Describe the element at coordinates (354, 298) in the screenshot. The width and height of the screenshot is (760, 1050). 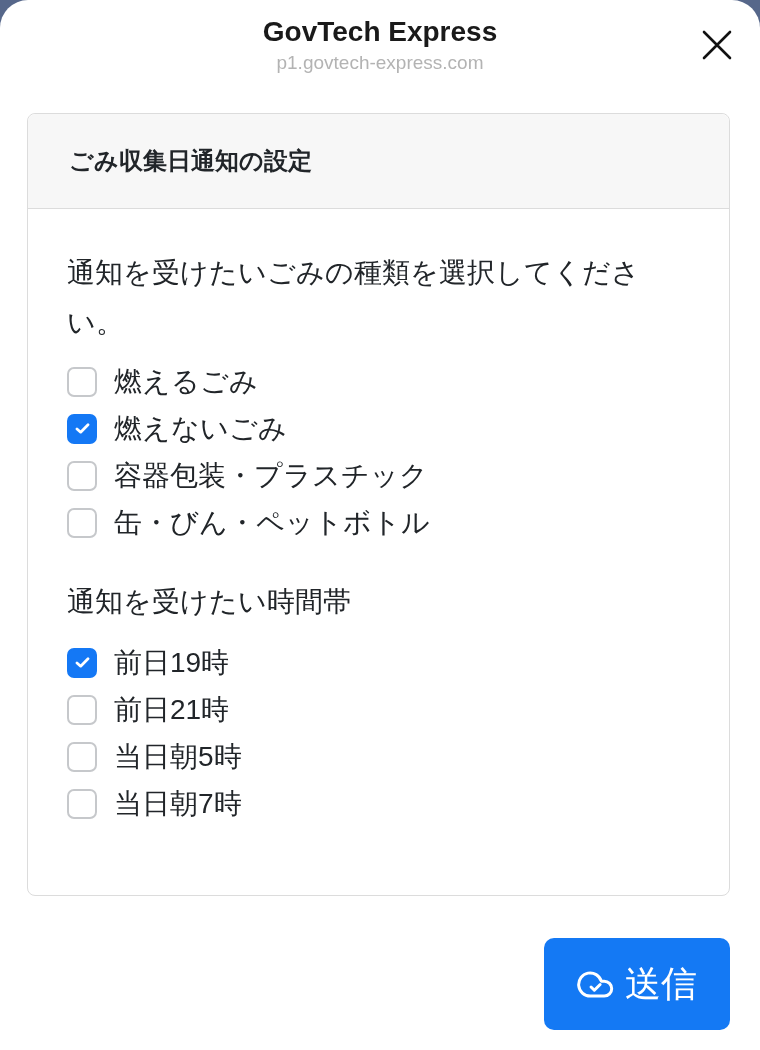
I see `section-label: 通知を受けたいごみの種類を選択してください。` at that location.